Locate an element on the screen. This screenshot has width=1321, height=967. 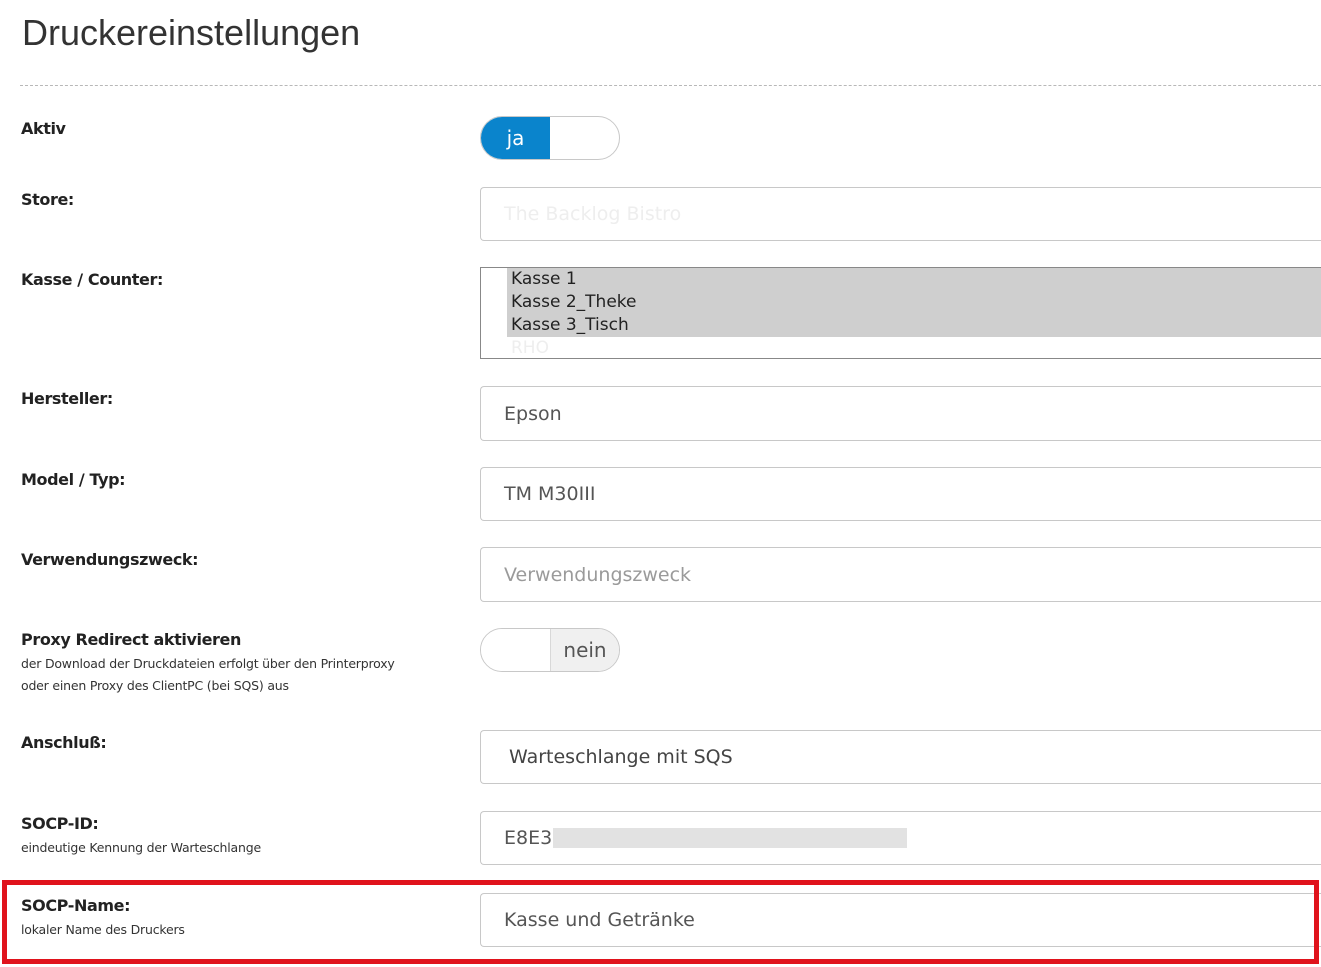
kasse-option: Kasse 1 is located at coordinates (914, 279).